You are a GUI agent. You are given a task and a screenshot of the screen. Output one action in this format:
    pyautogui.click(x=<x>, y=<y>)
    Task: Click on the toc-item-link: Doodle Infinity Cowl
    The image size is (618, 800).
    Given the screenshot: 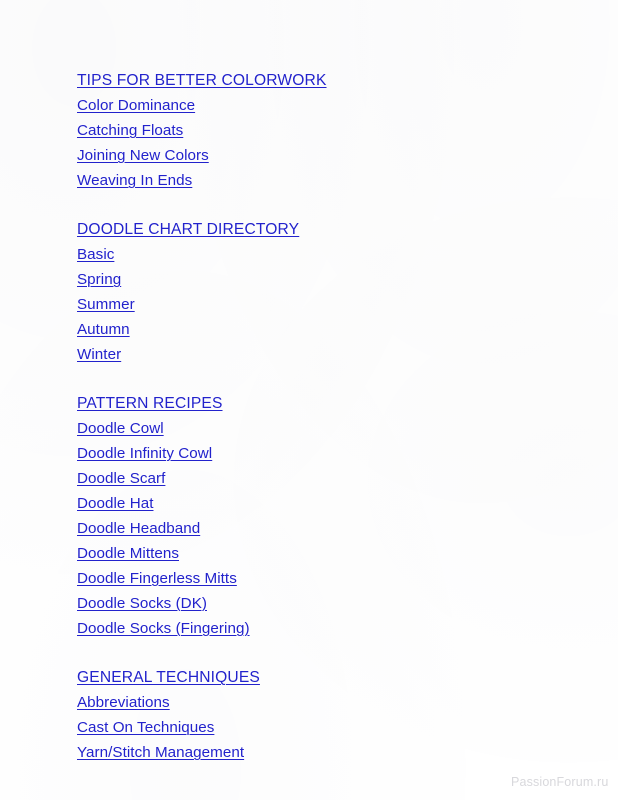 What is the action you would take?
    pyautogui.click(x=144, y=453)
    